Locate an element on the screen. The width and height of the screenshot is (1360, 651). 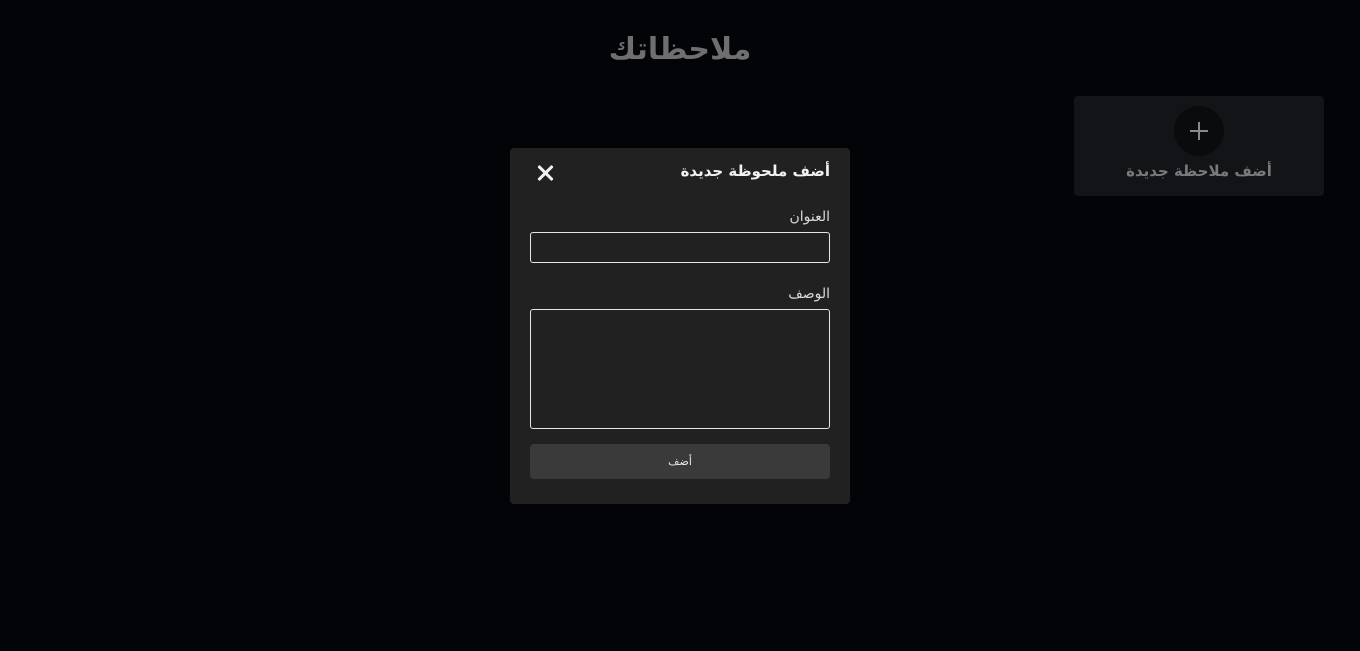
add-note-submit-button: أضف is located at coordinates (680, 461).